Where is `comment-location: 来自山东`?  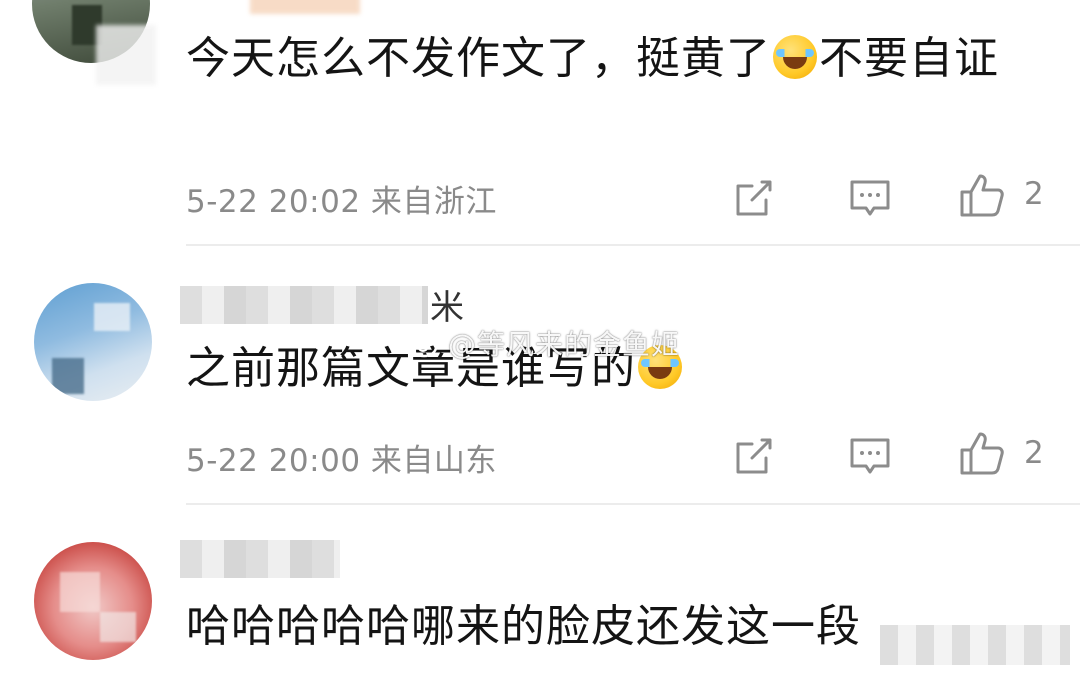
comment-location: 来自山东 is located at coordinates (433, 461).